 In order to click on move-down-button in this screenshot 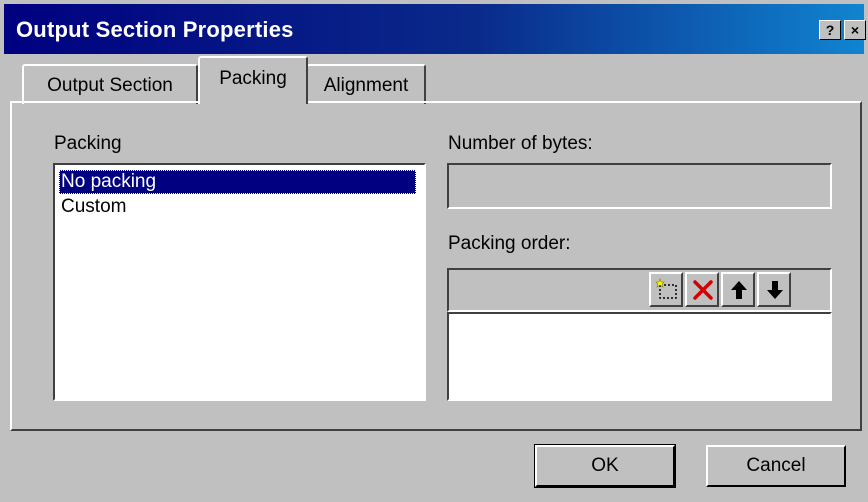, I will do `click(774, 289)`.